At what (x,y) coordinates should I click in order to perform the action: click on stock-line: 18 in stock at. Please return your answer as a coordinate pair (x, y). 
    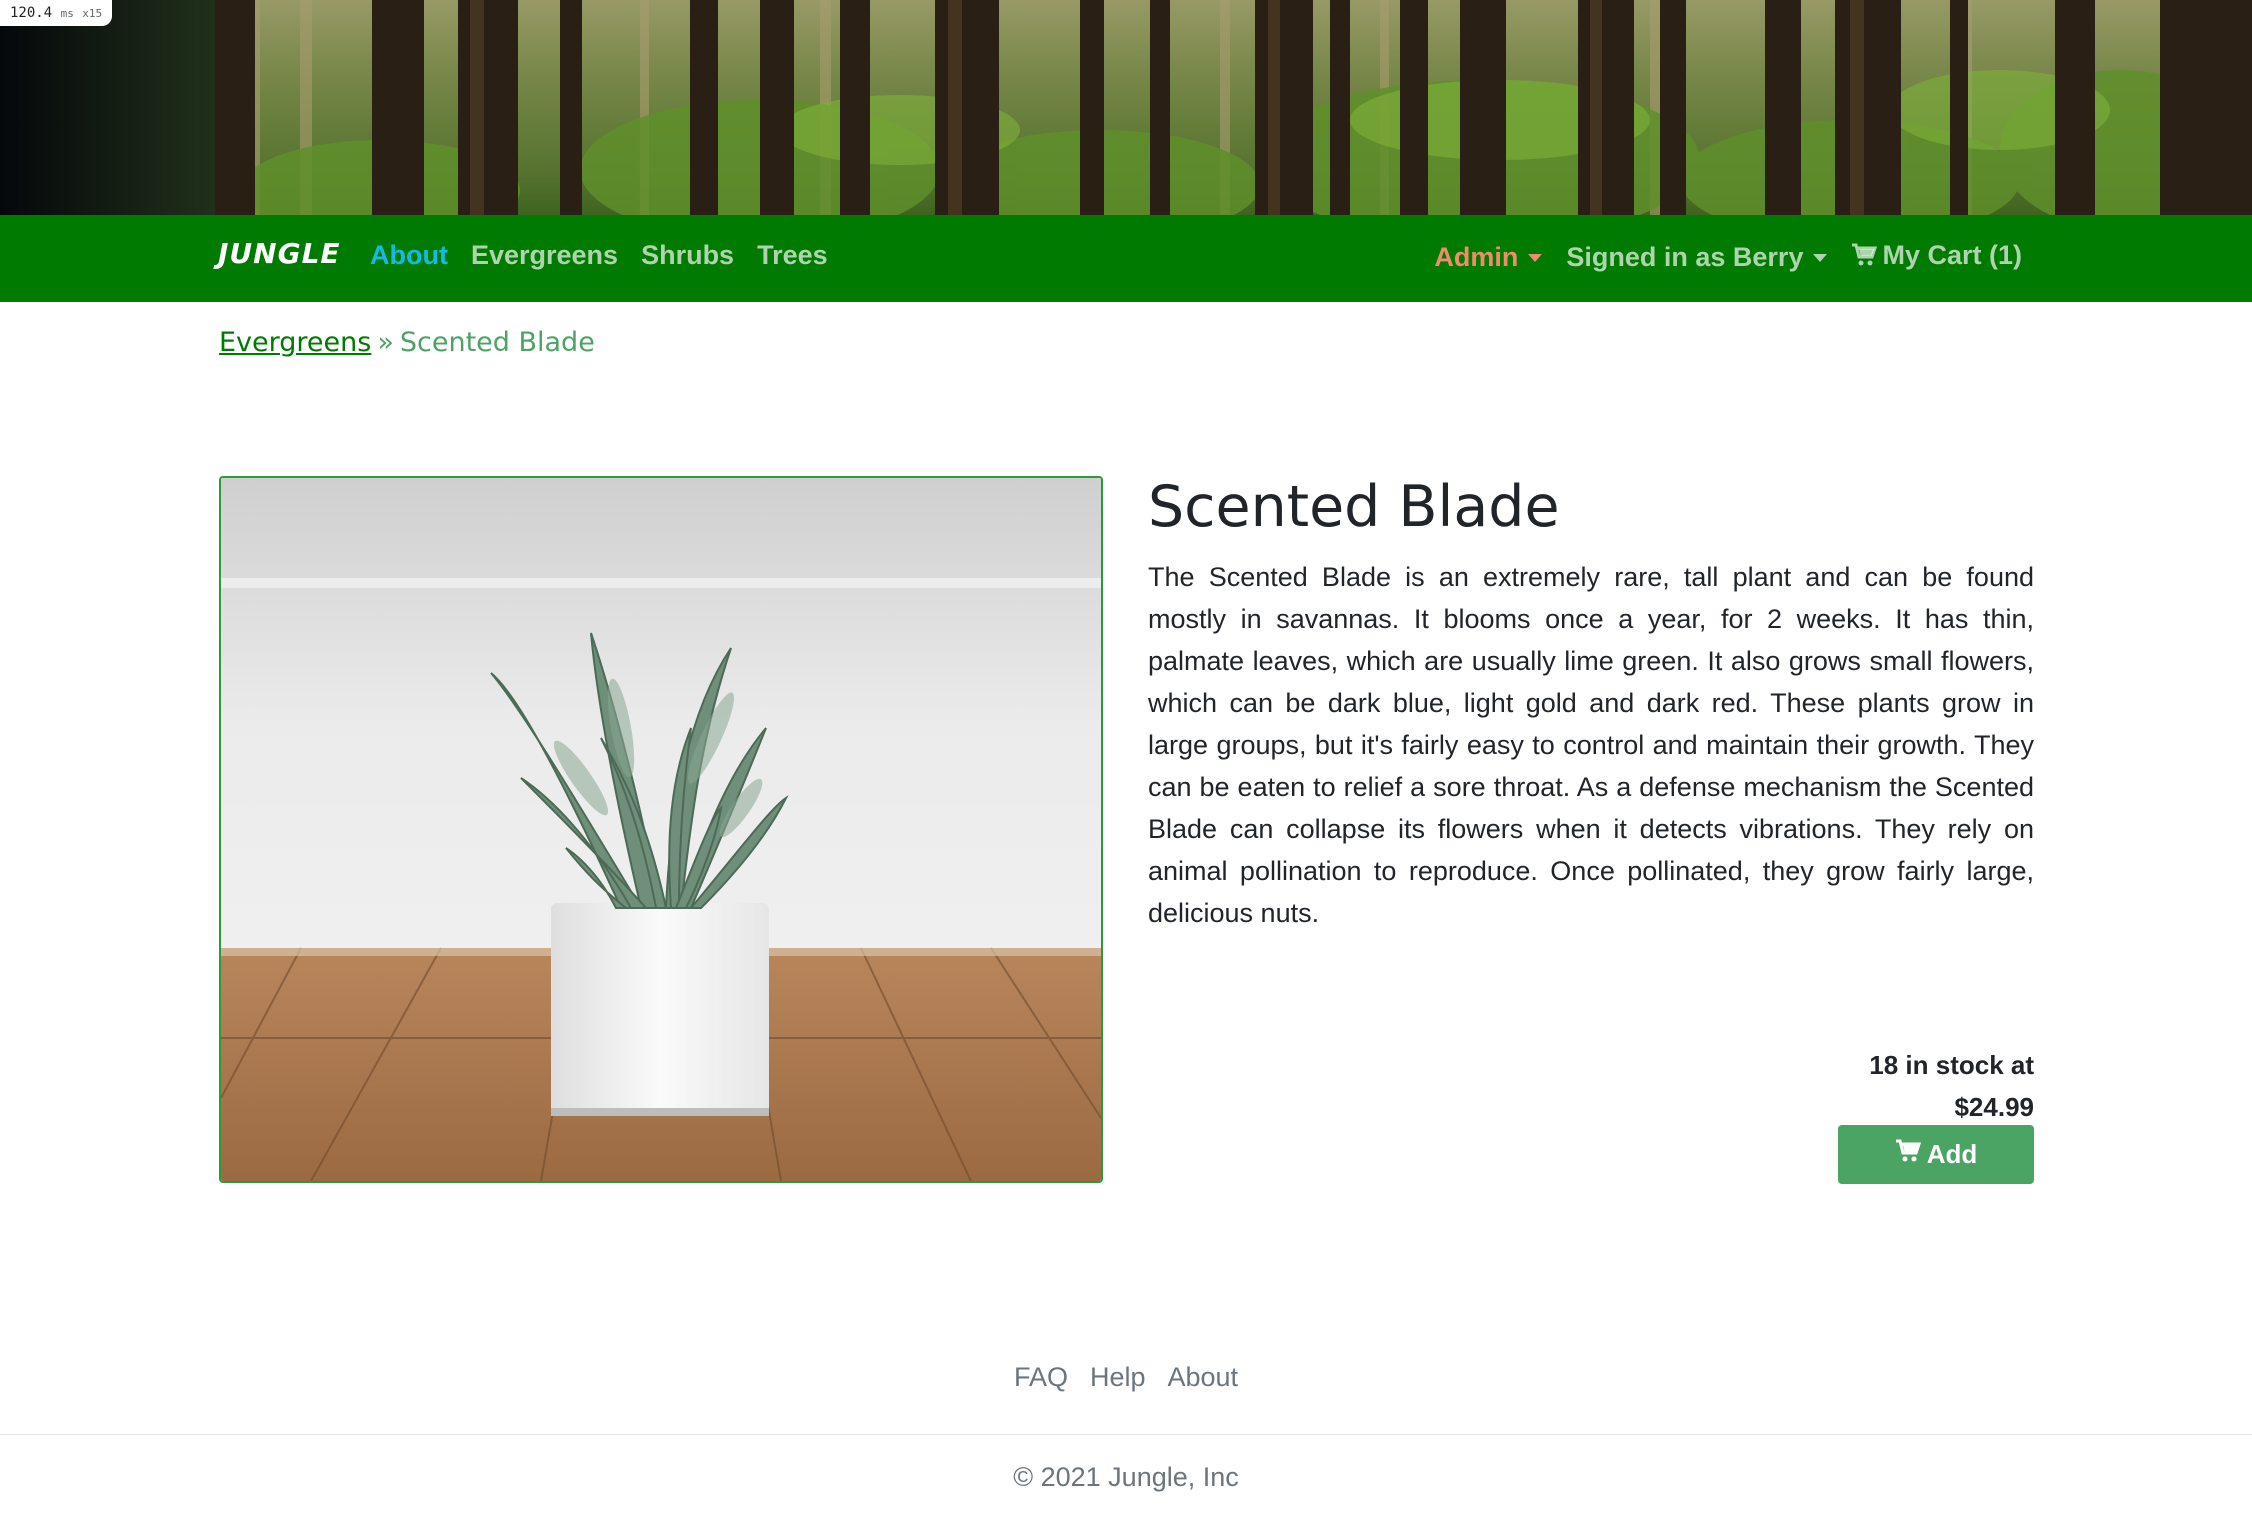
    Looking at the image, I should click on (1951, 1065).